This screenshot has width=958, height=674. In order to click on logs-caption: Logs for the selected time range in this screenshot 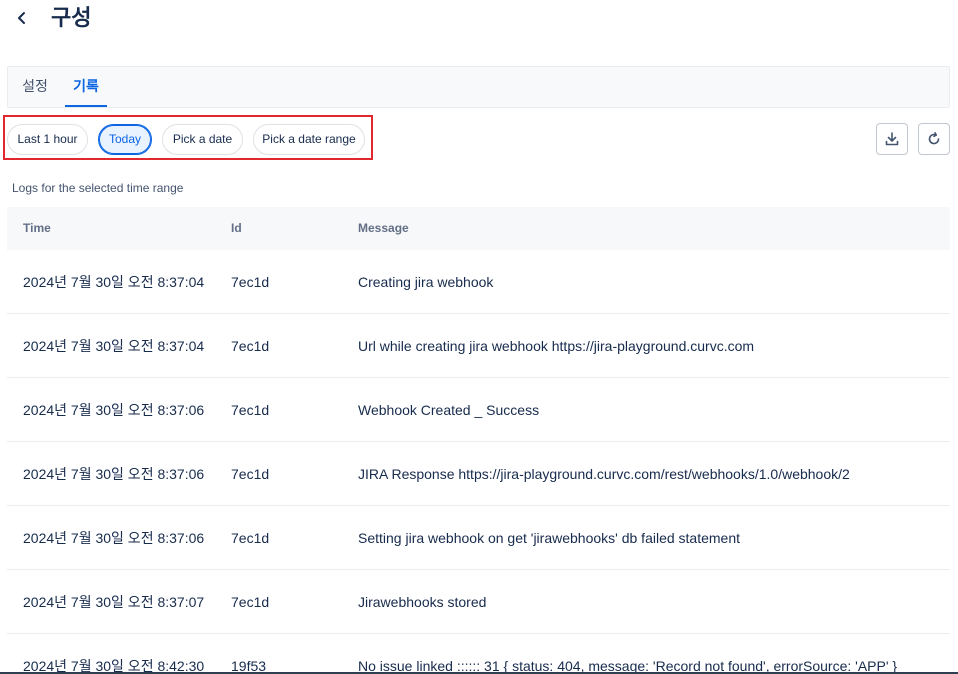, I will do `click(98, 188)`.